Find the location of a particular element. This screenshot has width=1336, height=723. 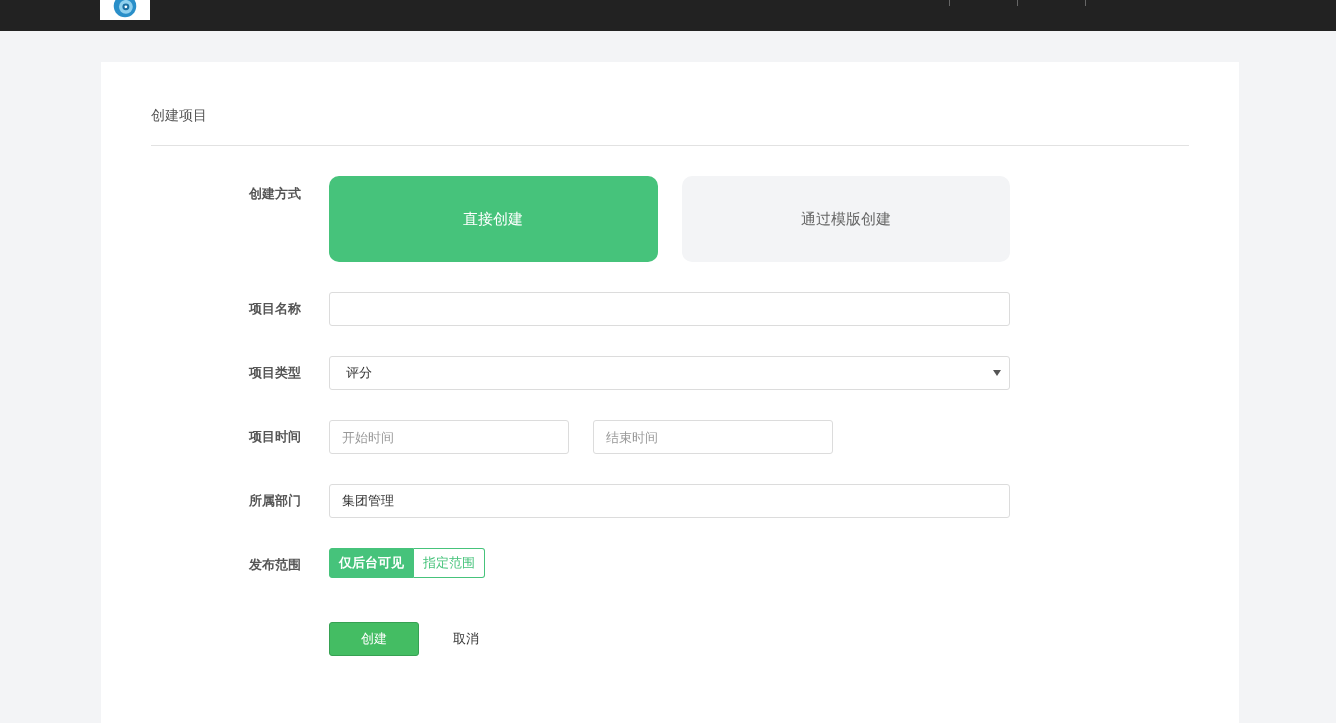

text-input-field: 集团管理 is located at coordinates (669, 501).